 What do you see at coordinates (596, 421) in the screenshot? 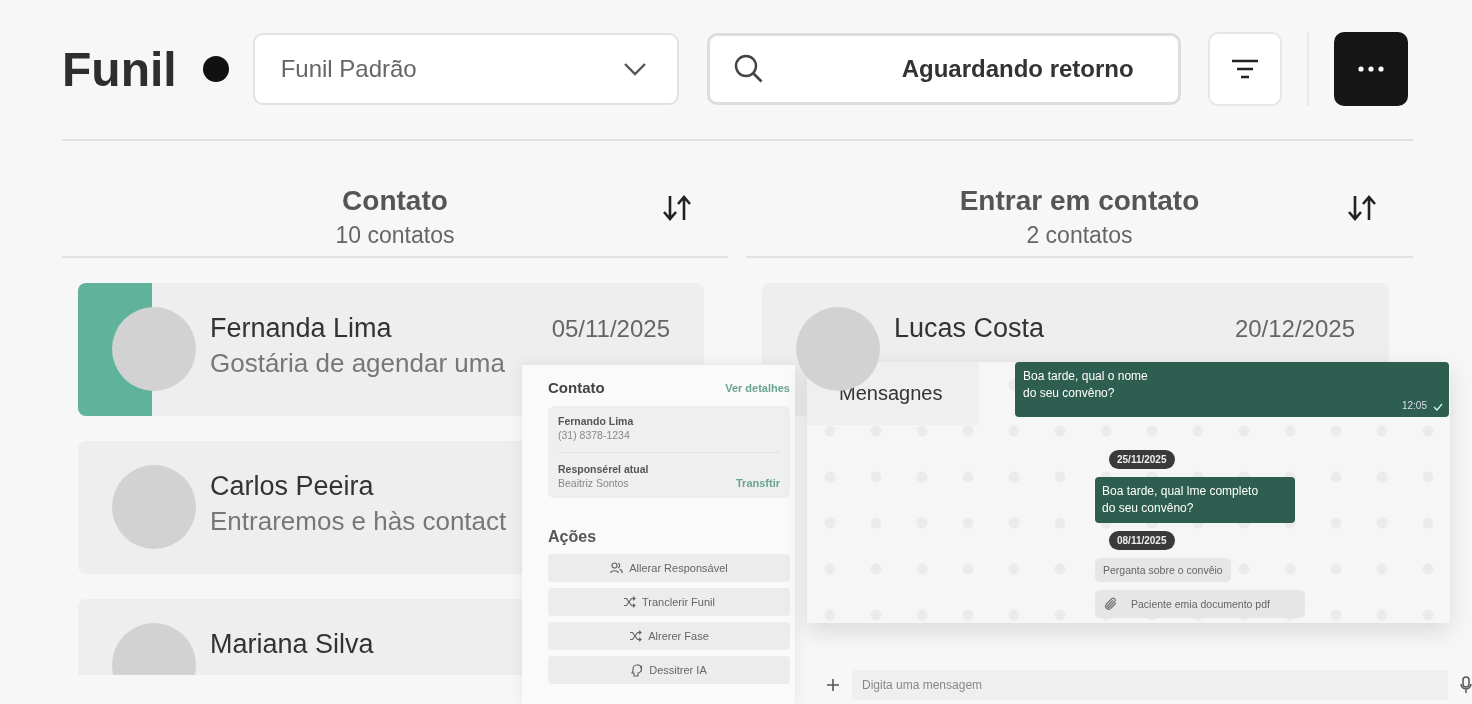
I see `contact-name: Fernando Lima` at bounding box center [596, 421].